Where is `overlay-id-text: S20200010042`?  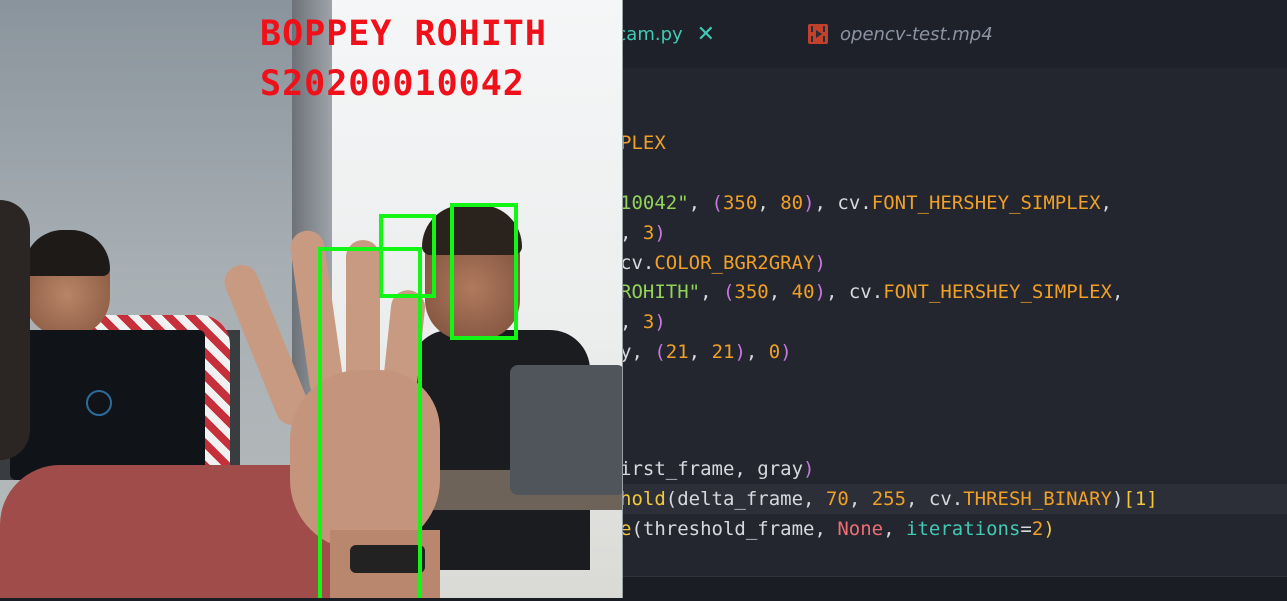
overlay-id-text: S20200010042 is located at coordinates (392, 84).